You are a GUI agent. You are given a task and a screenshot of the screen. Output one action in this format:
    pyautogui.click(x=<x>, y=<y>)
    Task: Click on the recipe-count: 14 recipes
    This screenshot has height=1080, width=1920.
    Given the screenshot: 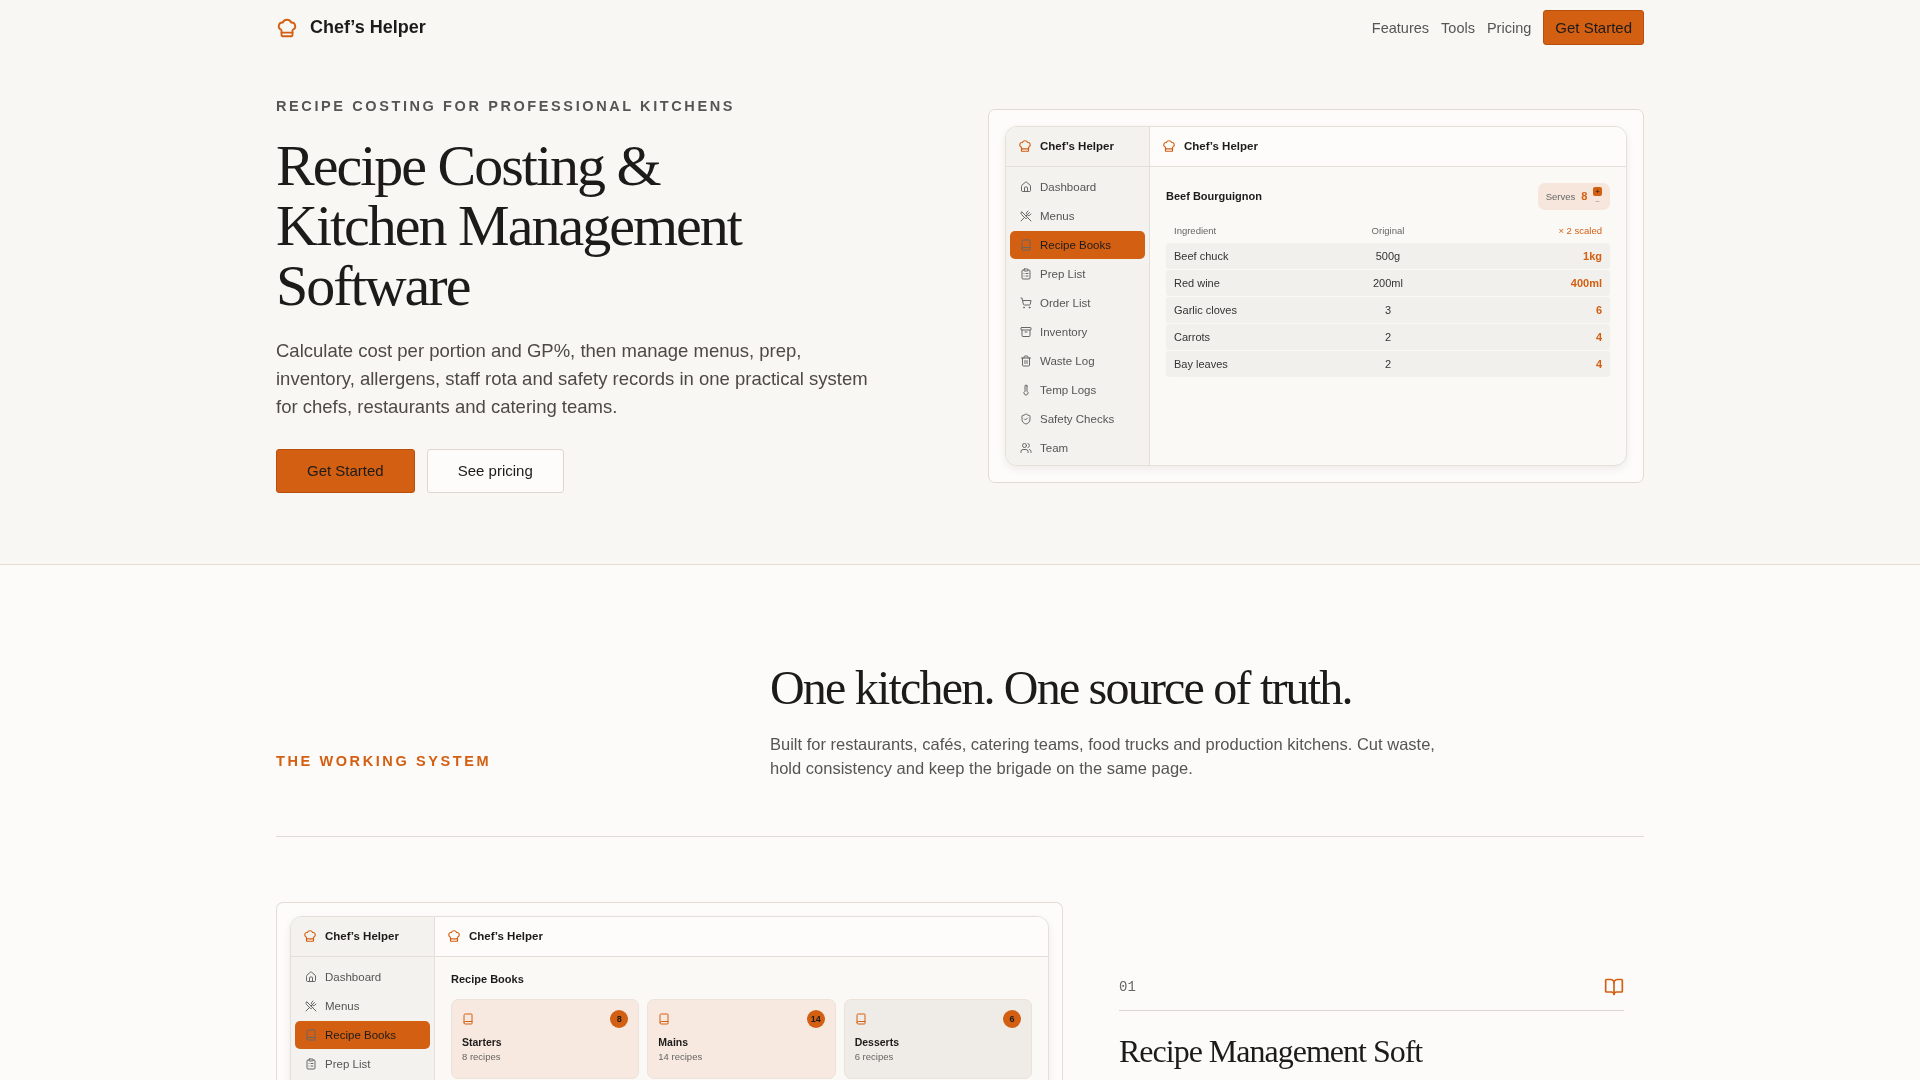 What is the action you would take?
    pyautogui.click(x=681, y=1056)
    